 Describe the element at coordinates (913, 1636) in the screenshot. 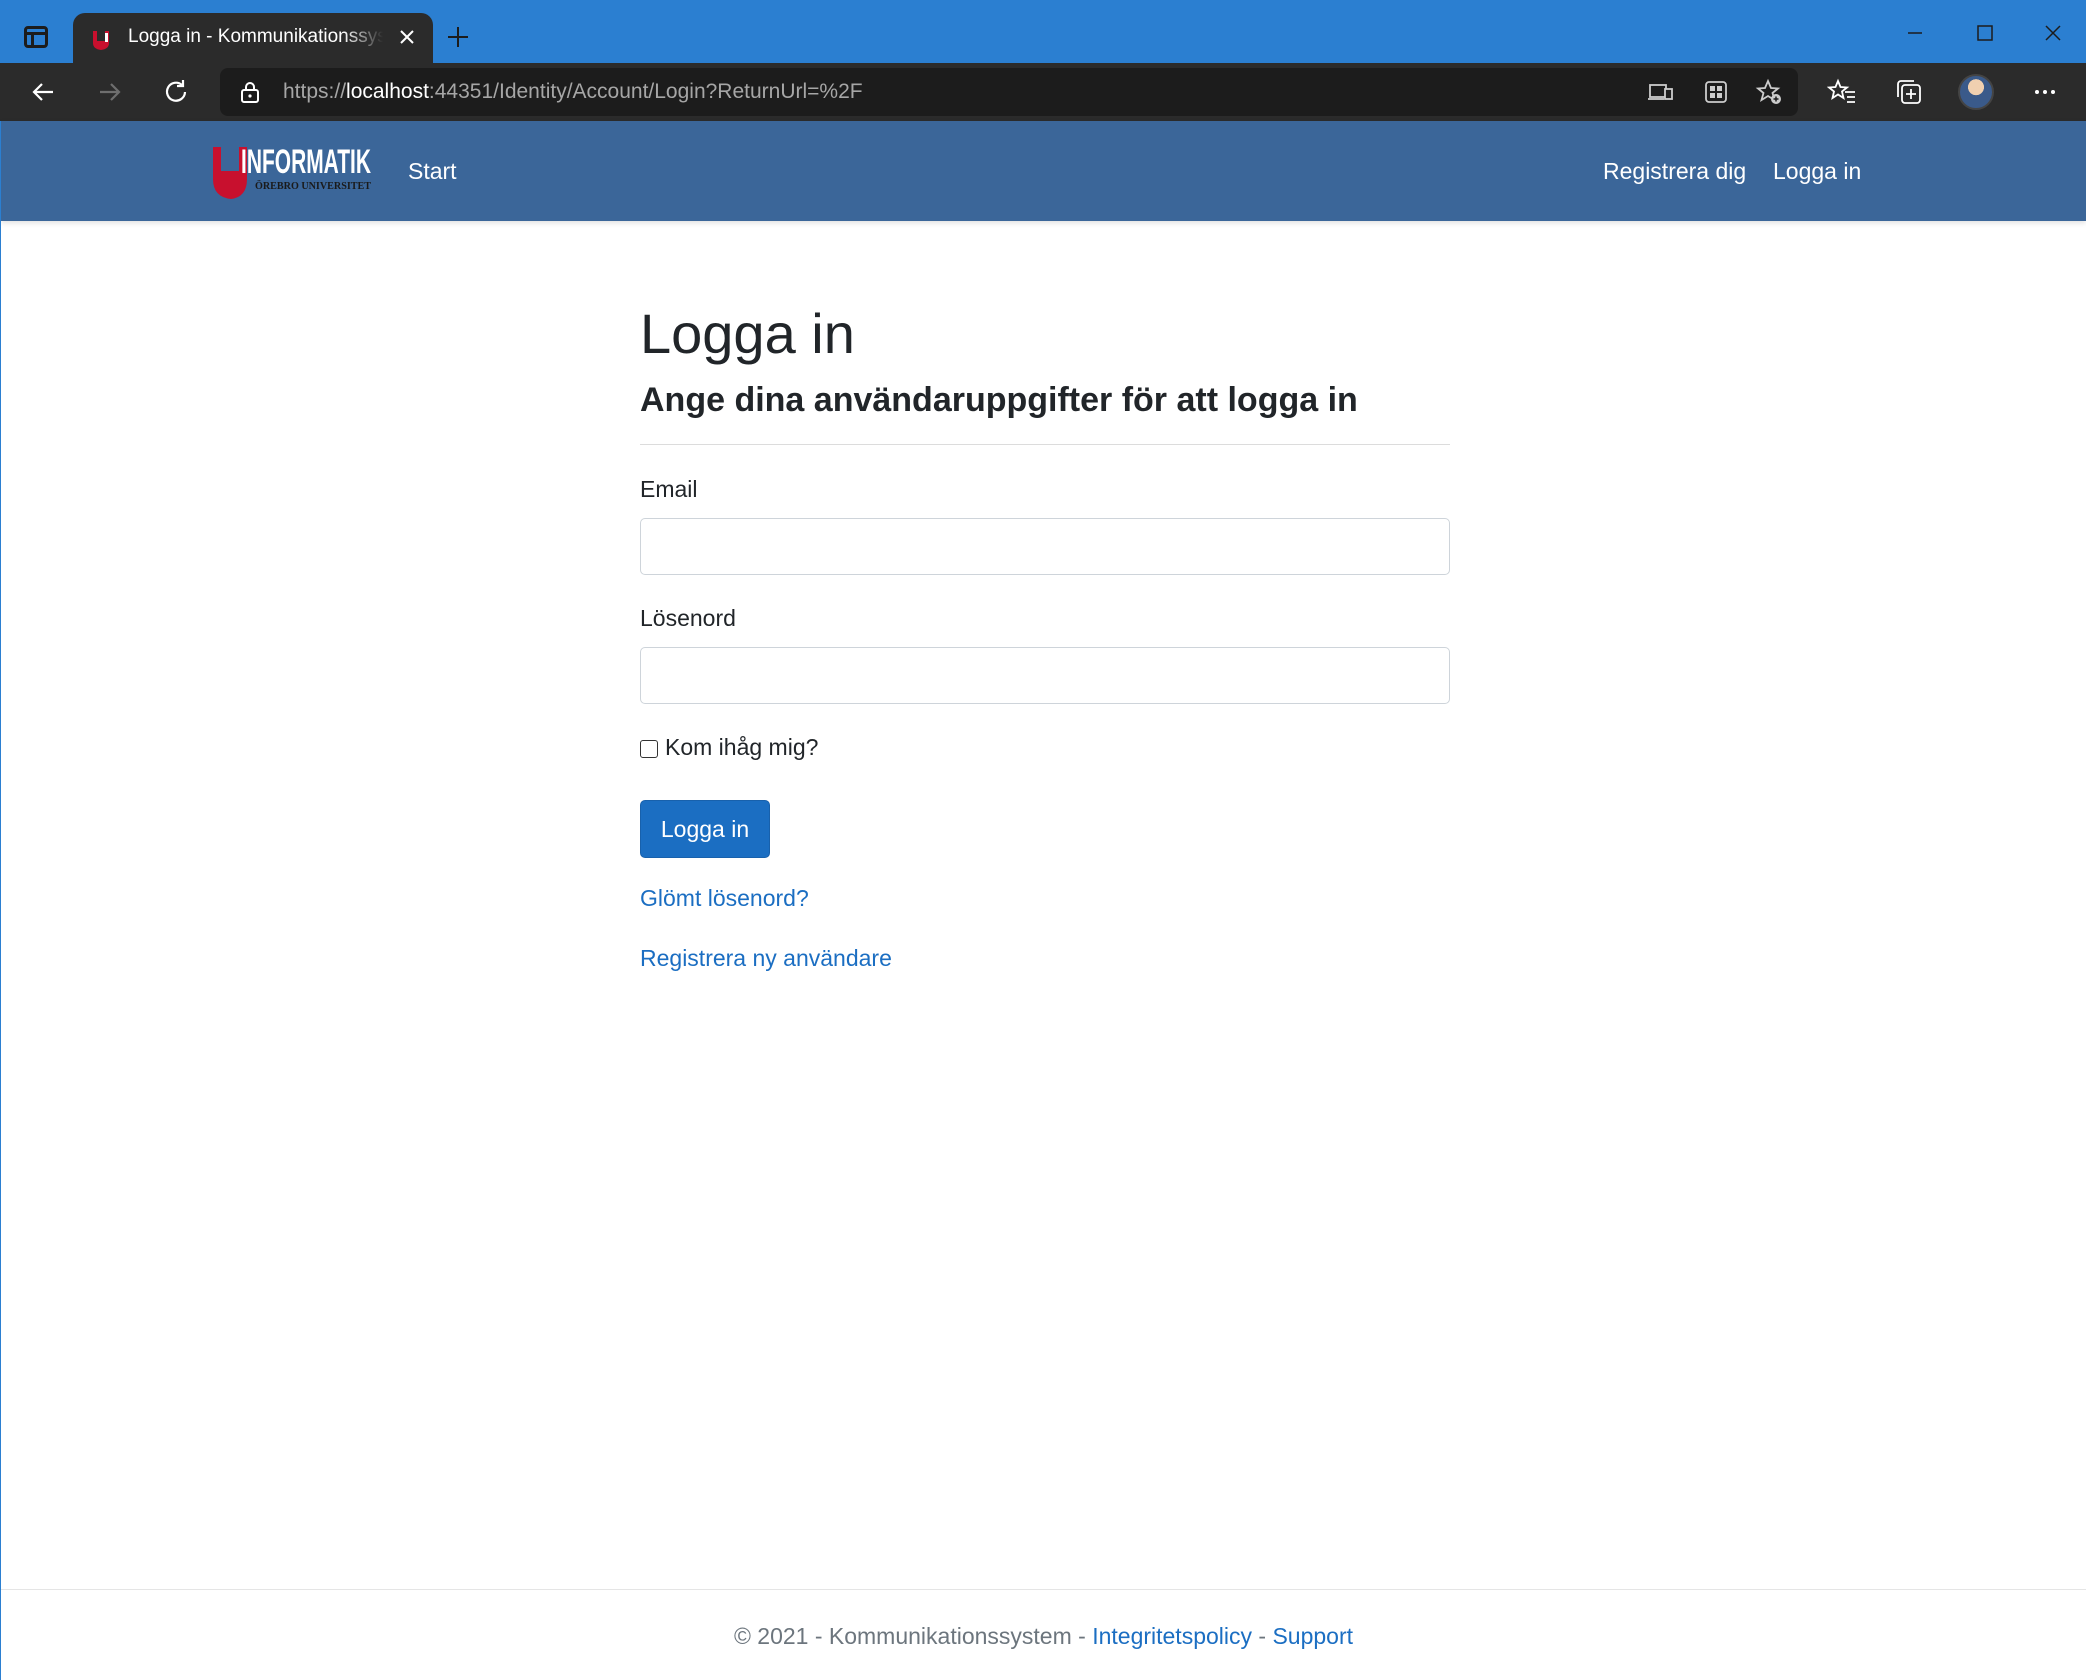

I see `footer-copyright: © 2021 - Kommunikationssystem -` at that location.